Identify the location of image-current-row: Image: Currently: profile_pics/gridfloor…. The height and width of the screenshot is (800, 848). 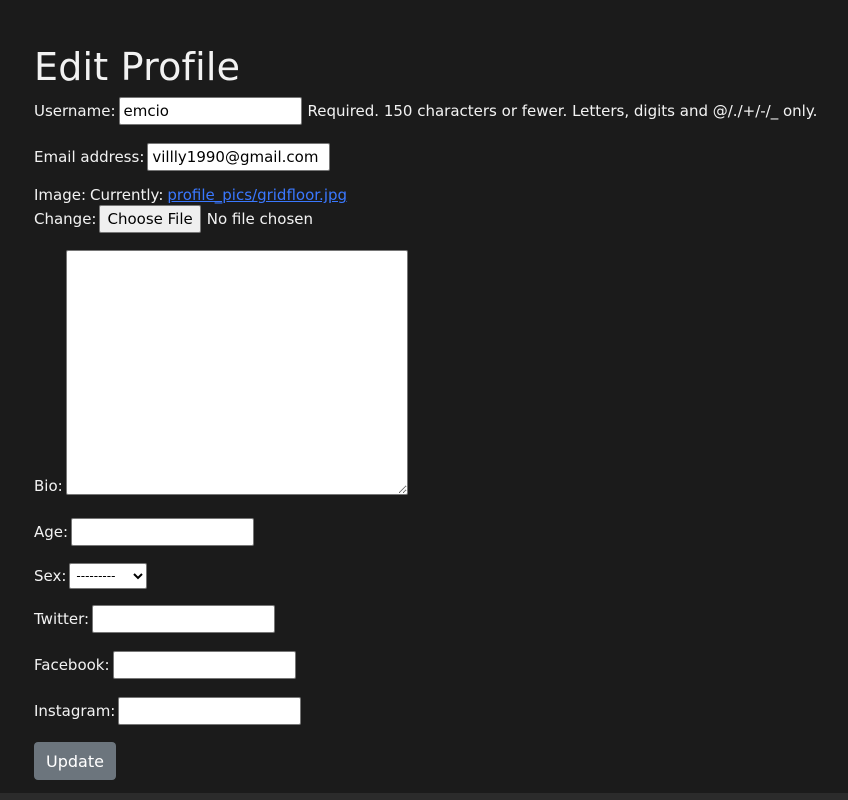
(434, 195).